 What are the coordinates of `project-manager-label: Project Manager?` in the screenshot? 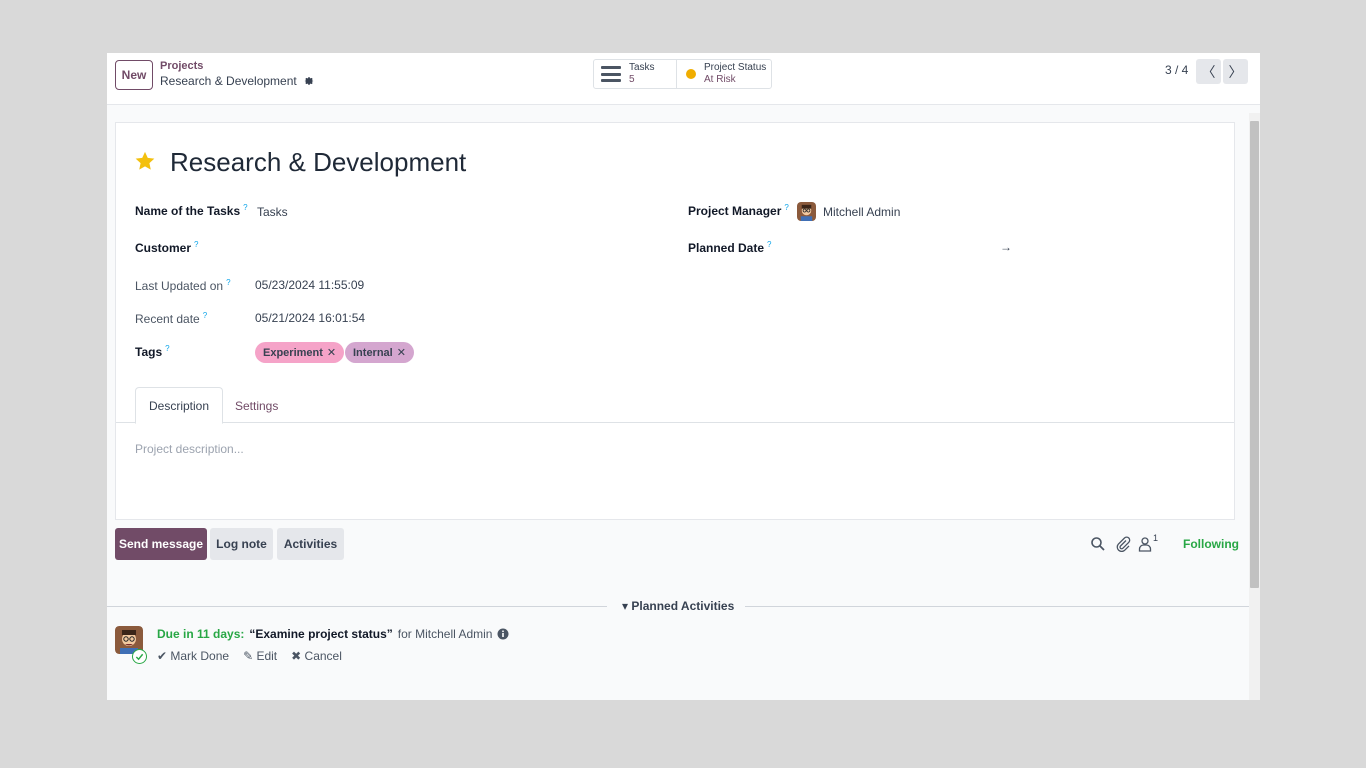 It's located at (738, 210).